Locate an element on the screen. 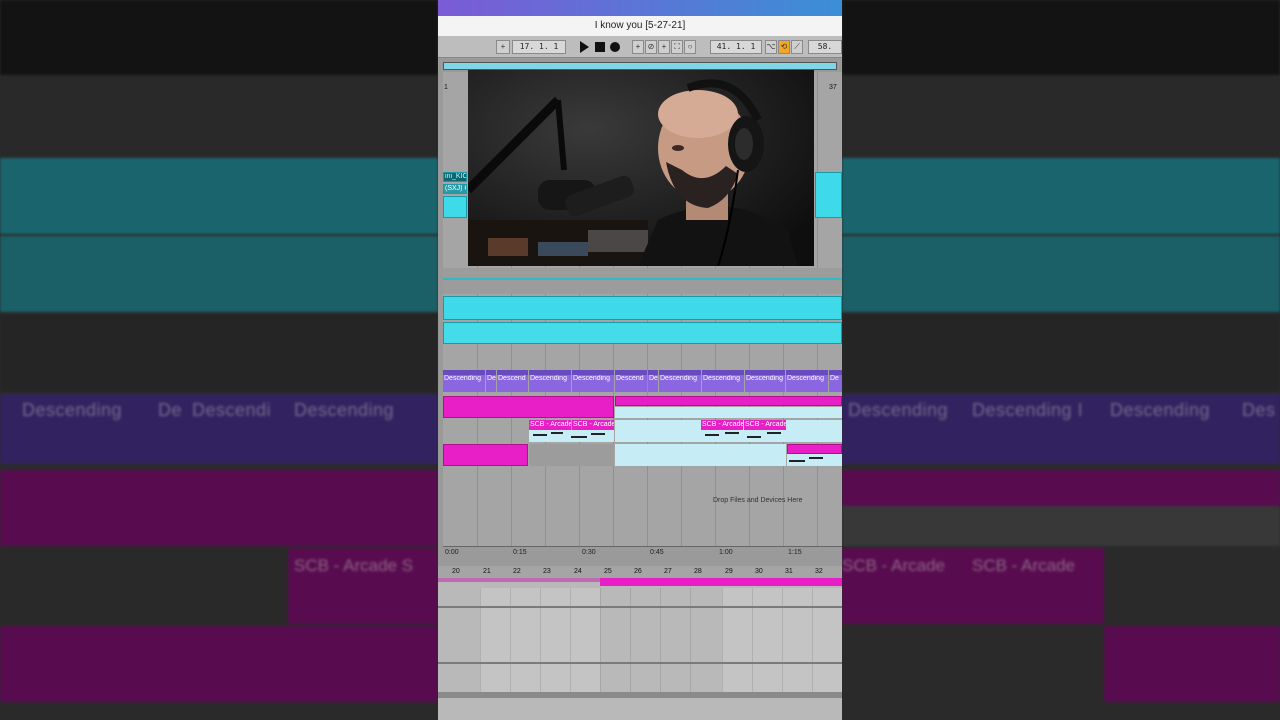  overdub-icon: + is located at coordinates (638, 47).